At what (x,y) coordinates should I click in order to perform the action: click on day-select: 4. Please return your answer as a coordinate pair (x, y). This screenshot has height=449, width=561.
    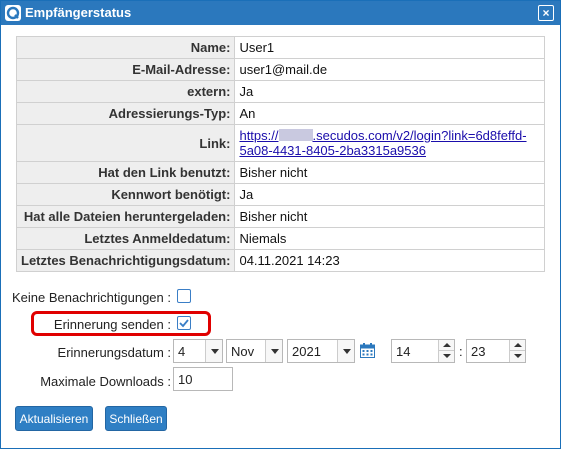
    Looking at the image, I should click on (198, 351).